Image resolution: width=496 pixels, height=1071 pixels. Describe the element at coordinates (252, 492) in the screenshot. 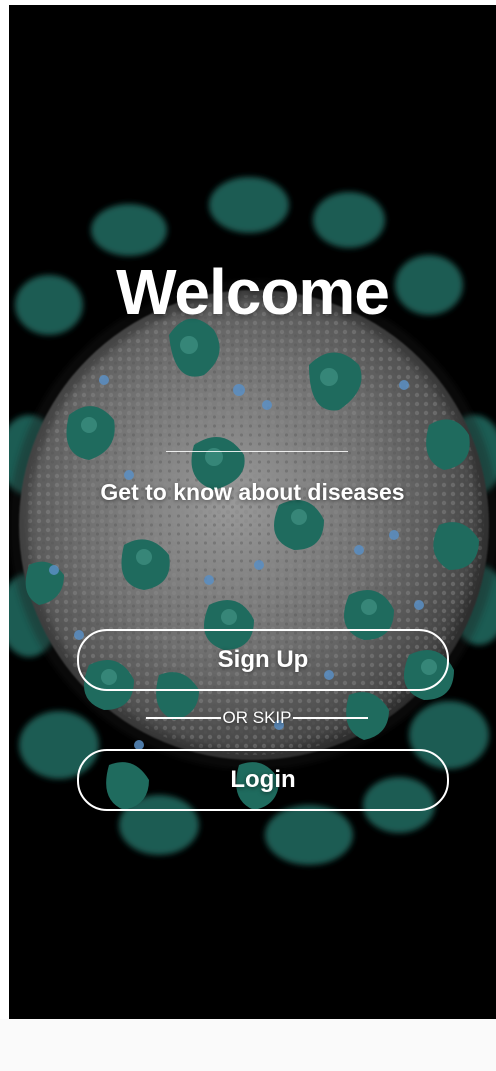

I see `welcome-subtitle: Get to know about diseases` at that location.